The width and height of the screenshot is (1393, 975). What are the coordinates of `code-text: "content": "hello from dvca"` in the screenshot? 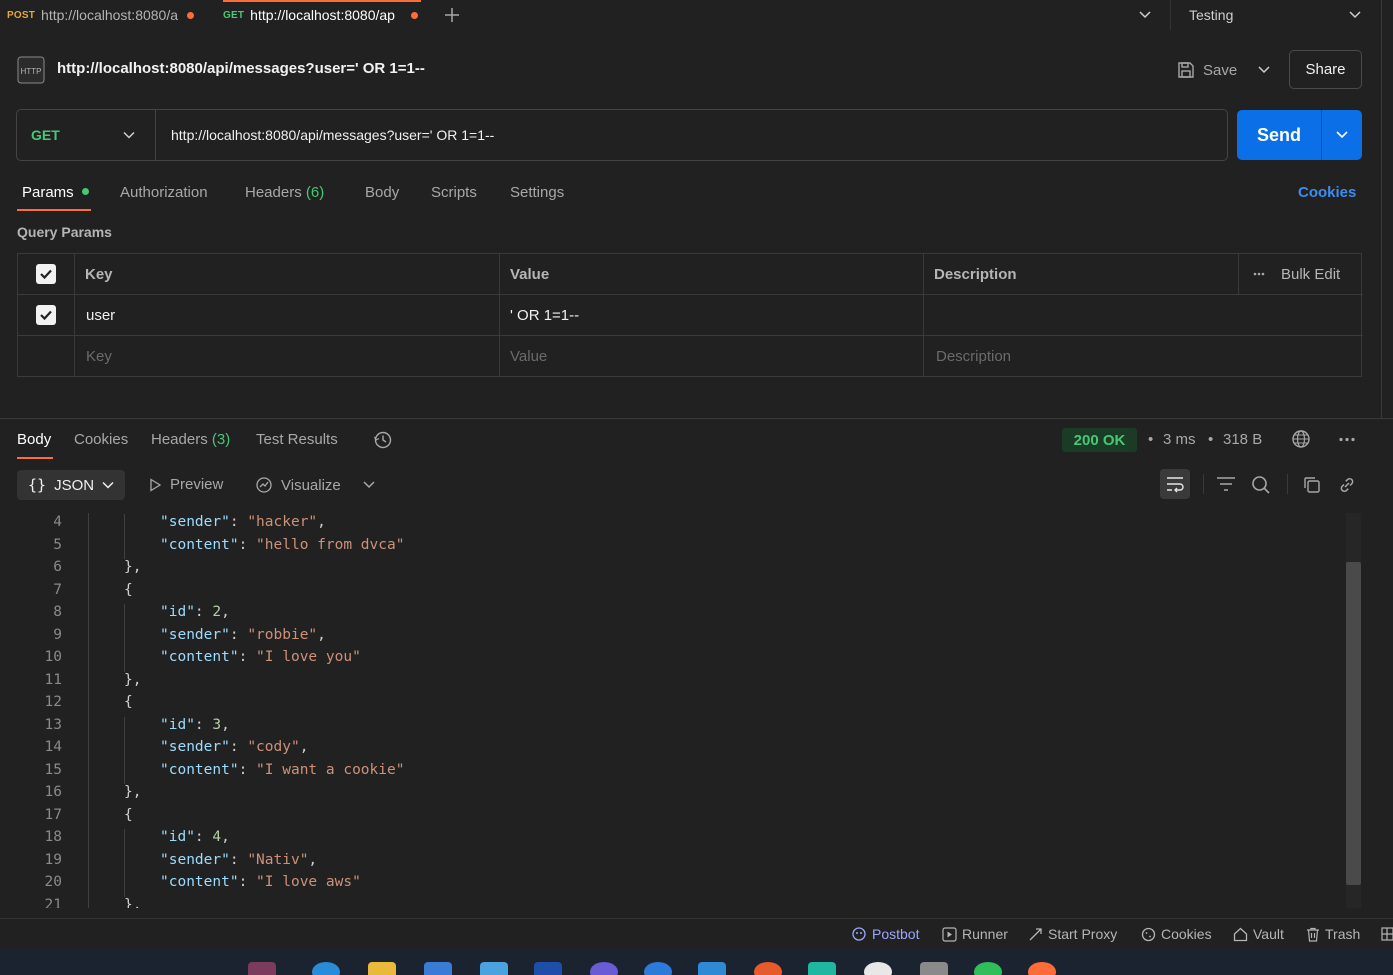 It's located at (282, 544).